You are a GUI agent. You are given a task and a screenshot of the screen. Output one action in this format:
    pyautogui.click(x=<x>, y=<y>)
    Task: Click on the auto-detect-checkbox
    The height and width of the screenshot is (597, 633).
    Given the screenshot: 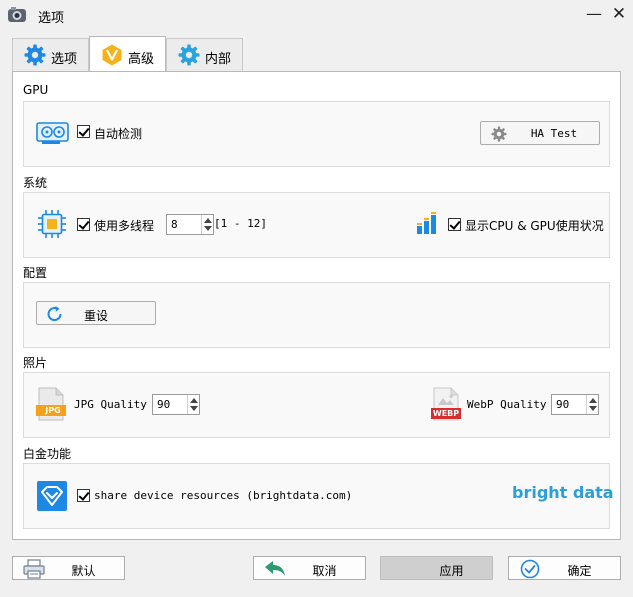 What is the action you would take?
    pyautogui.click(x=83, y=131)
    